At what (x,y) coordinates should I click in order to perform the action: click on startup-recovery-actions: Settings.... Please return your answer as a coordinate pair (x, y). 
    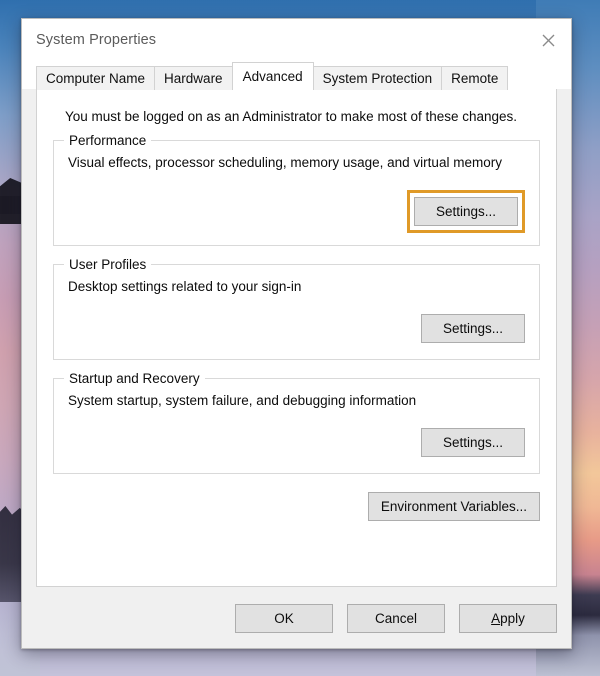
    Looking at the image, I should click on (296, 442).